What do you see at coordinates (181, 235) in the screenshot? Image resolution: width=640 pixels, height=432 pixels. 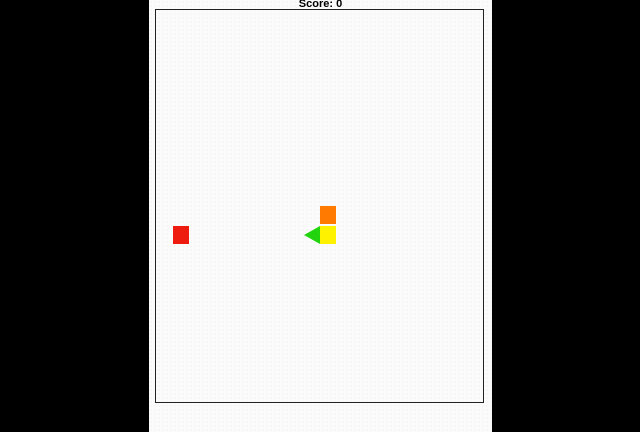 I see `food-item` at bounding box center [181, 235].